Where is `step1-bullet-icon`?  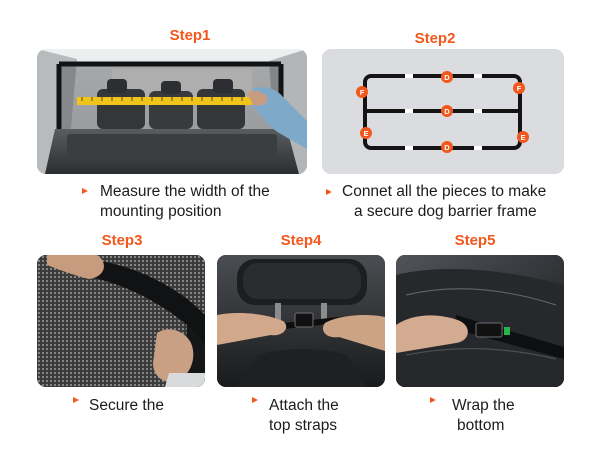
step1-bullet-icon is located at coordinates (85, 191).